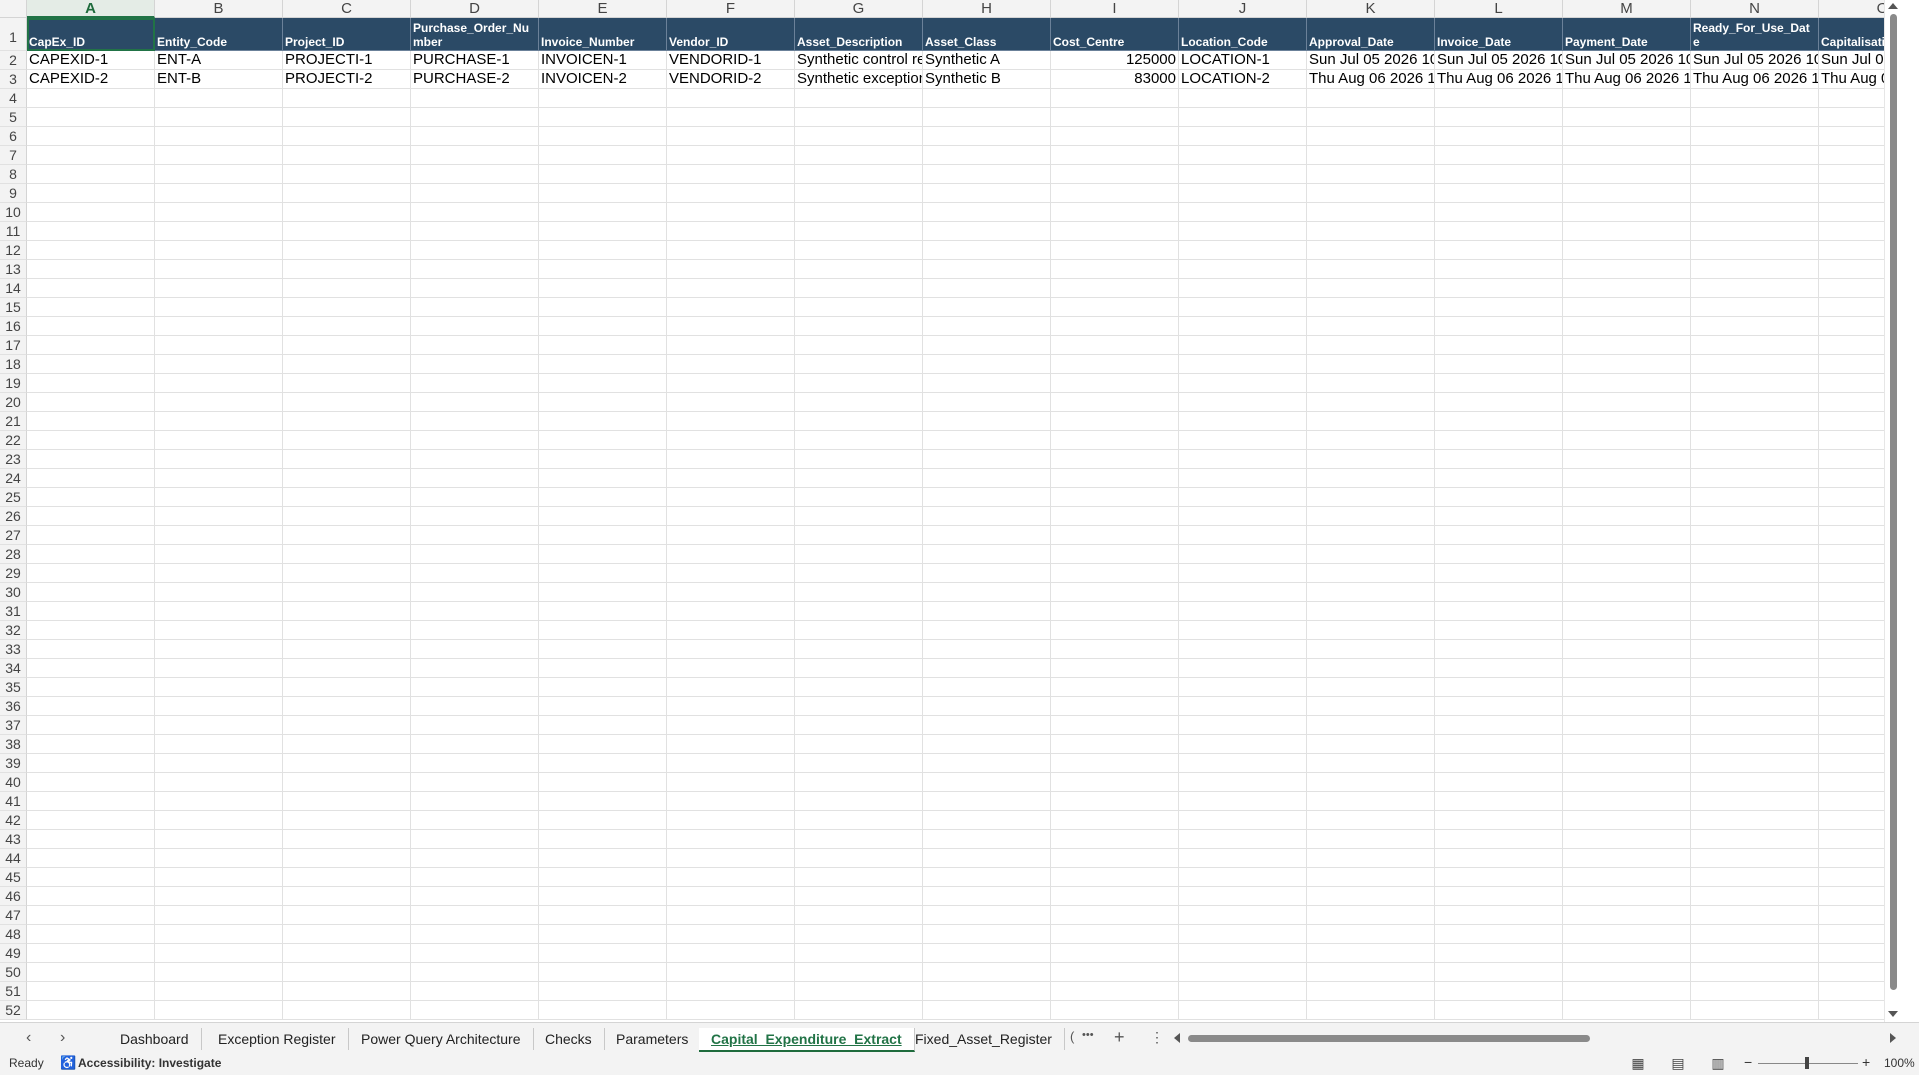  What do you see at coordinates (277, 1039) in the screenshot?
I see `tab-exception-register: Exception Register` at bounding box center [277, 1039].